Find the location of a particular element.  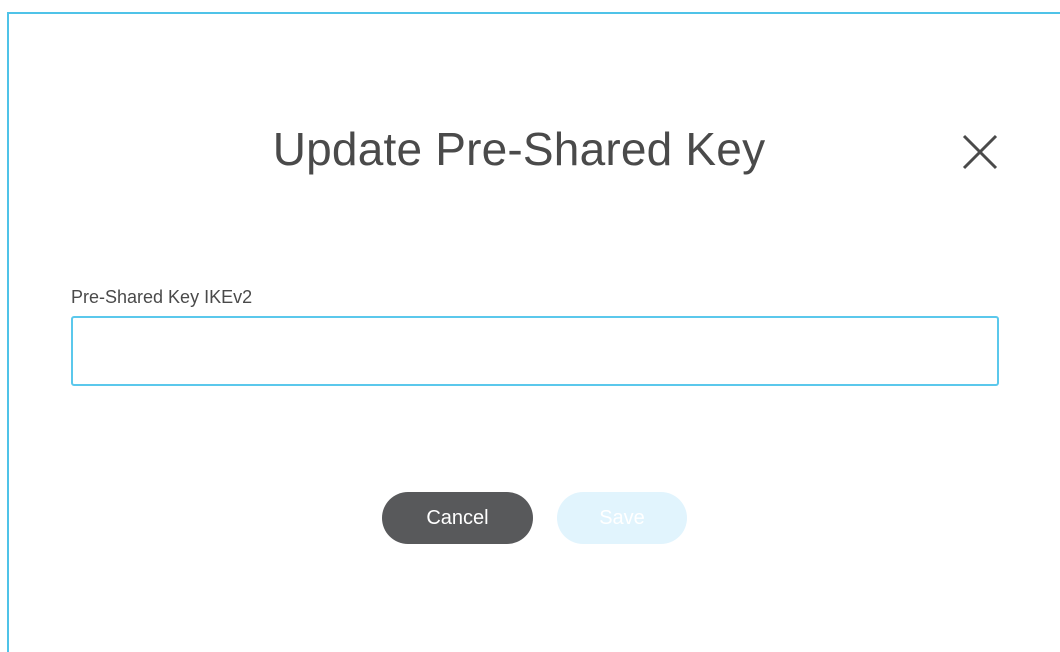

close-button is located at coordinates (980, 152).